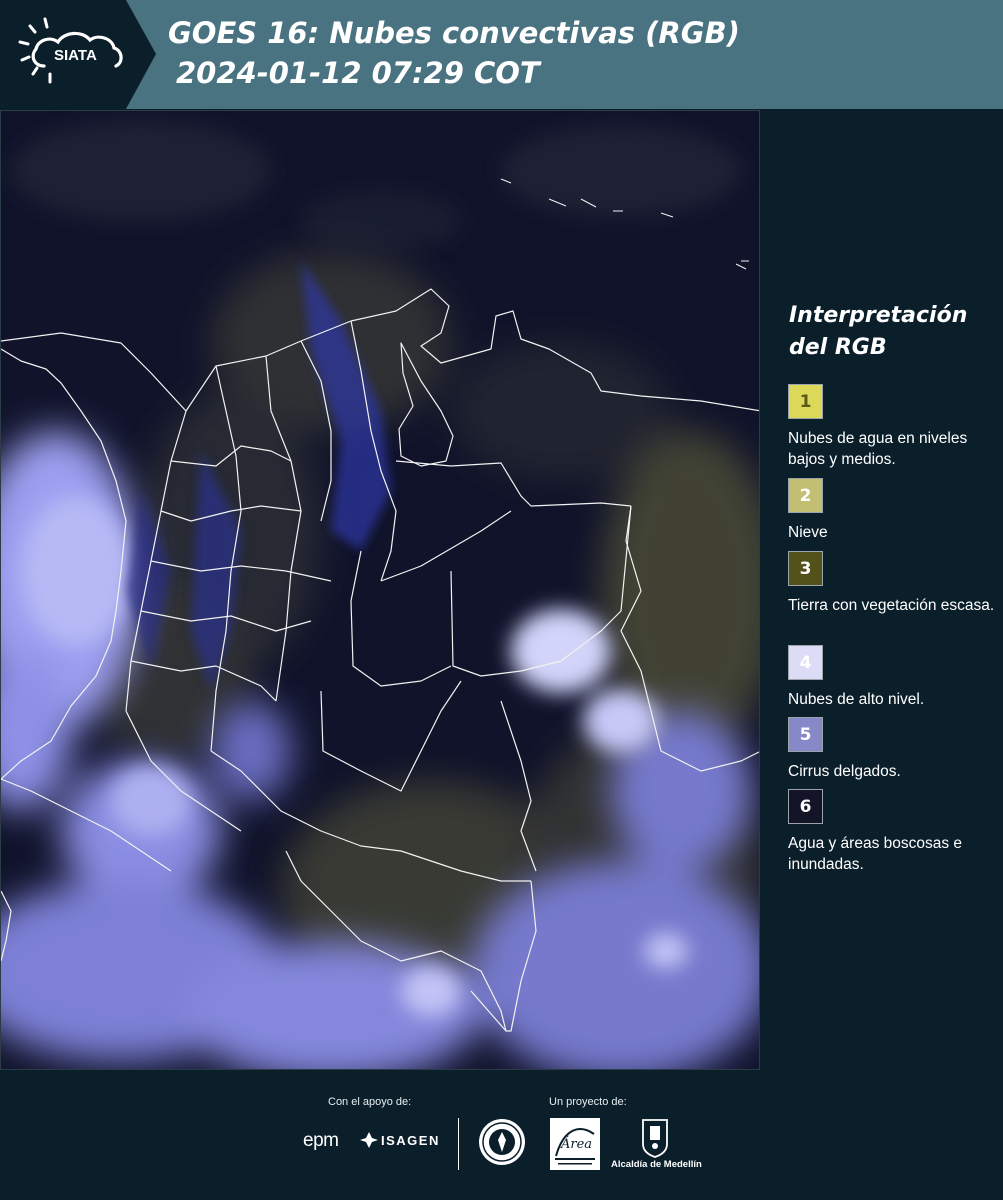 The height and width of the screenshot is (1200, 1003). I want to click on legend-label: Nieve, so click(808, 532).